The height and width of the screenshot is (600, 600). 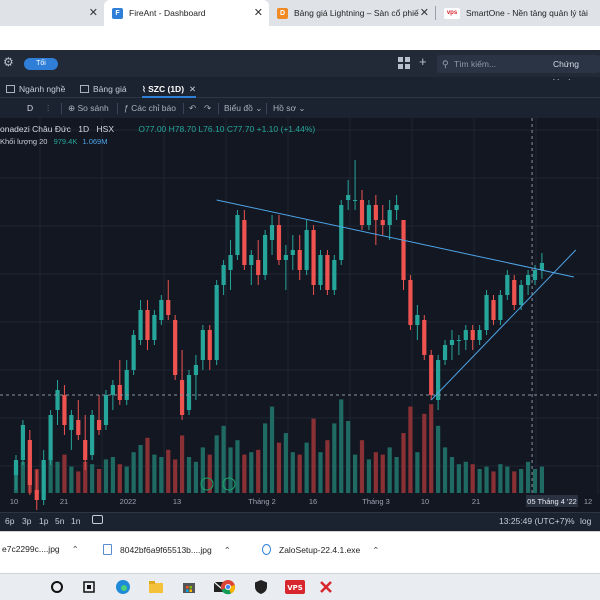 I want to click on axis-tick-label: 16, so click(x=313, y=501).